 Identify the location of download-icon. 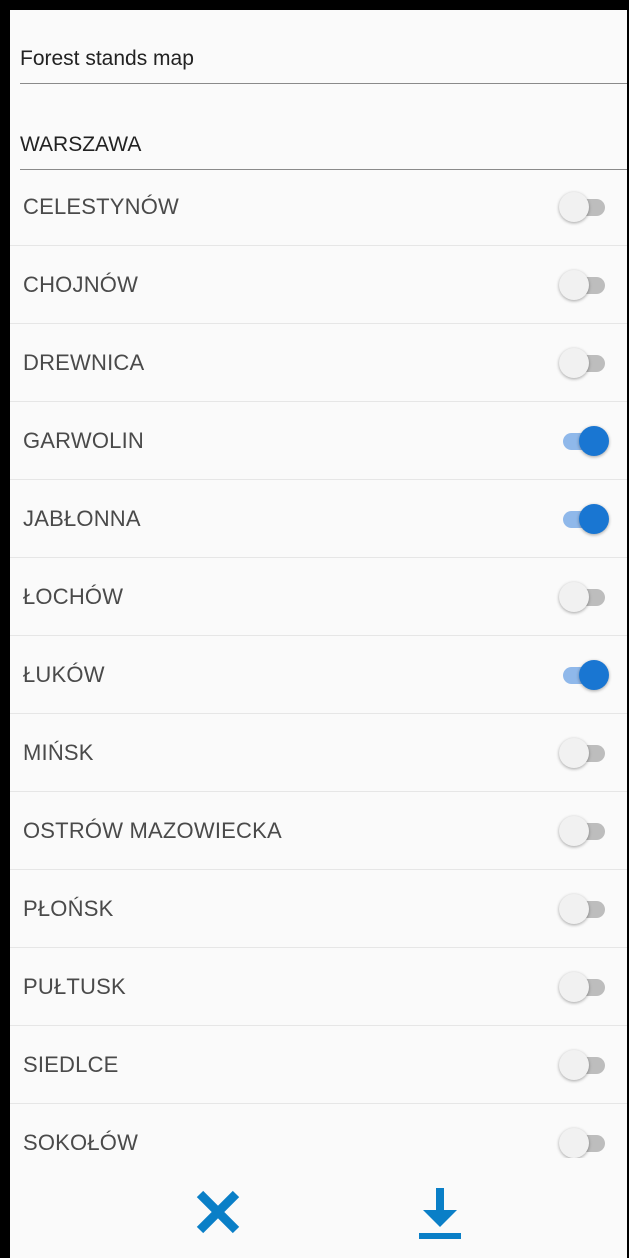
(440, 1213).